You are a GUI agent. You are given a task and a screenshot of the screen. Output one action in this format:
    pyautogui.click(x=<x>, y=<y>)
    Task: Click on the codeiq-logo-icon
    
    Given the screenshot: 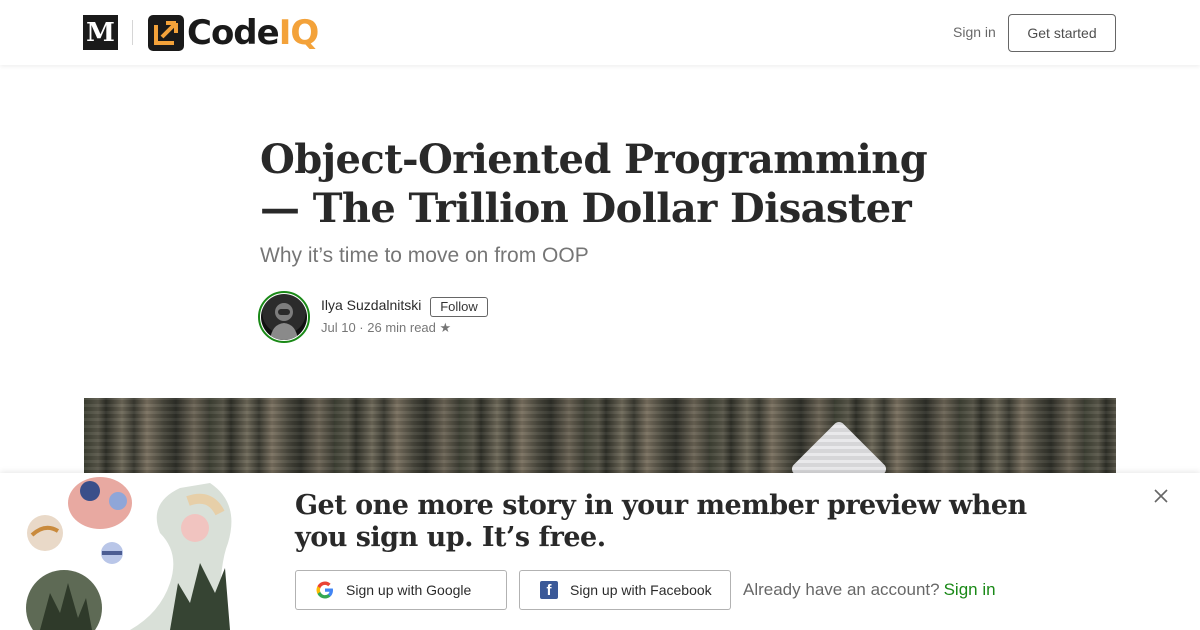 What is the action you would take?
    pyautogui.click(x=166, y=33)
    